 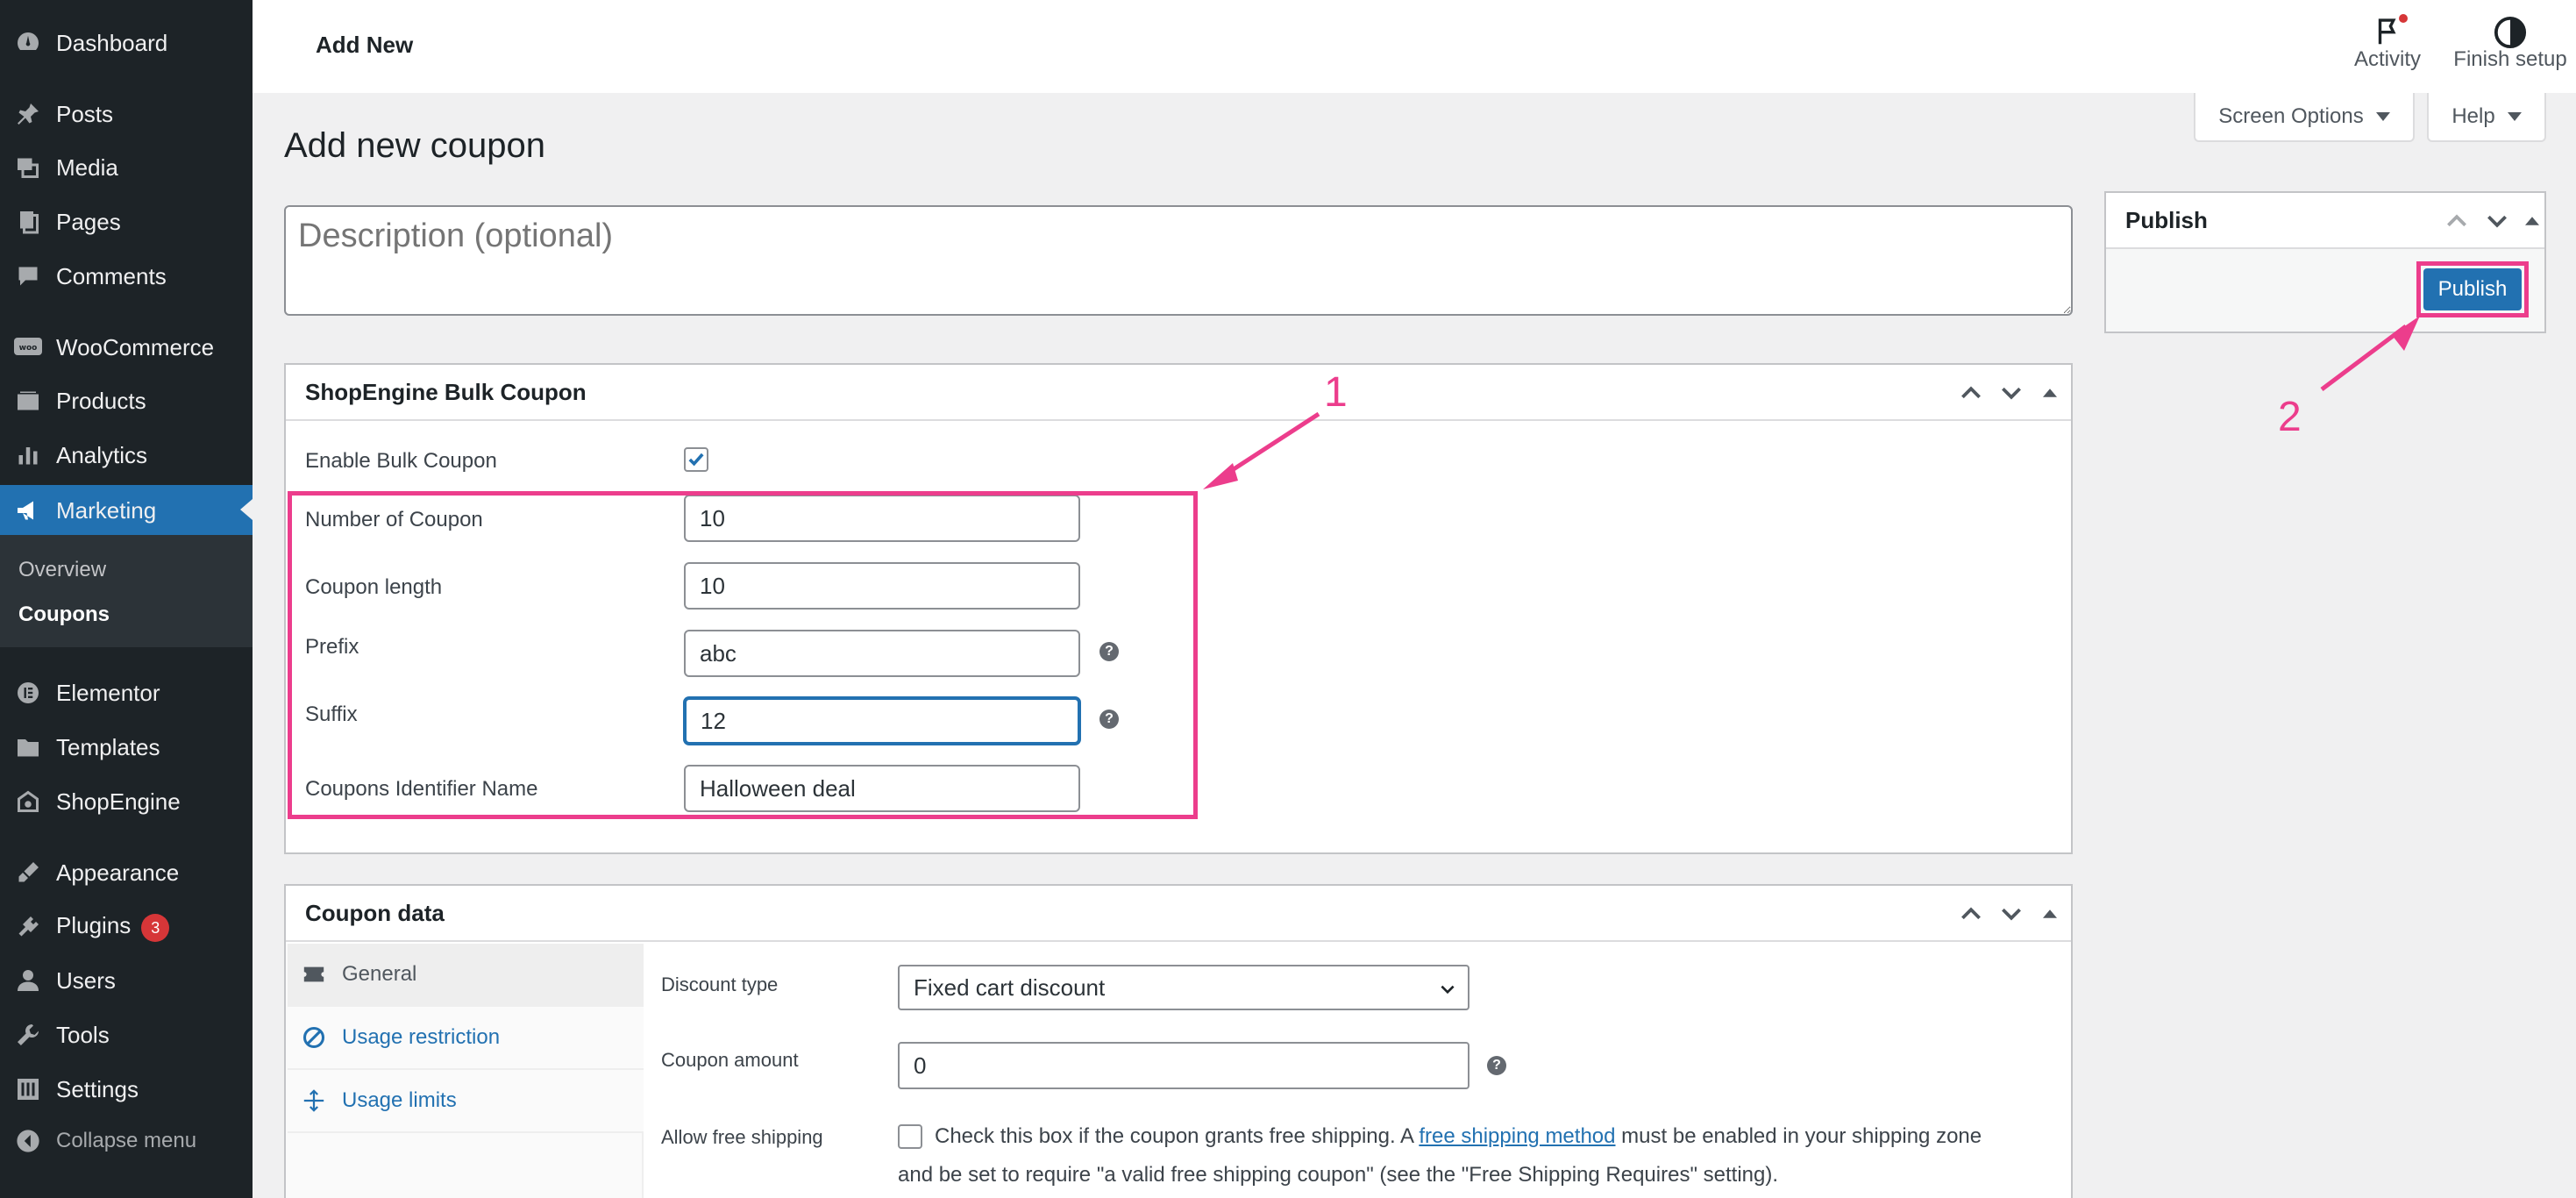 I want to click on annotation-overlay, so click(x=1811, y=402).